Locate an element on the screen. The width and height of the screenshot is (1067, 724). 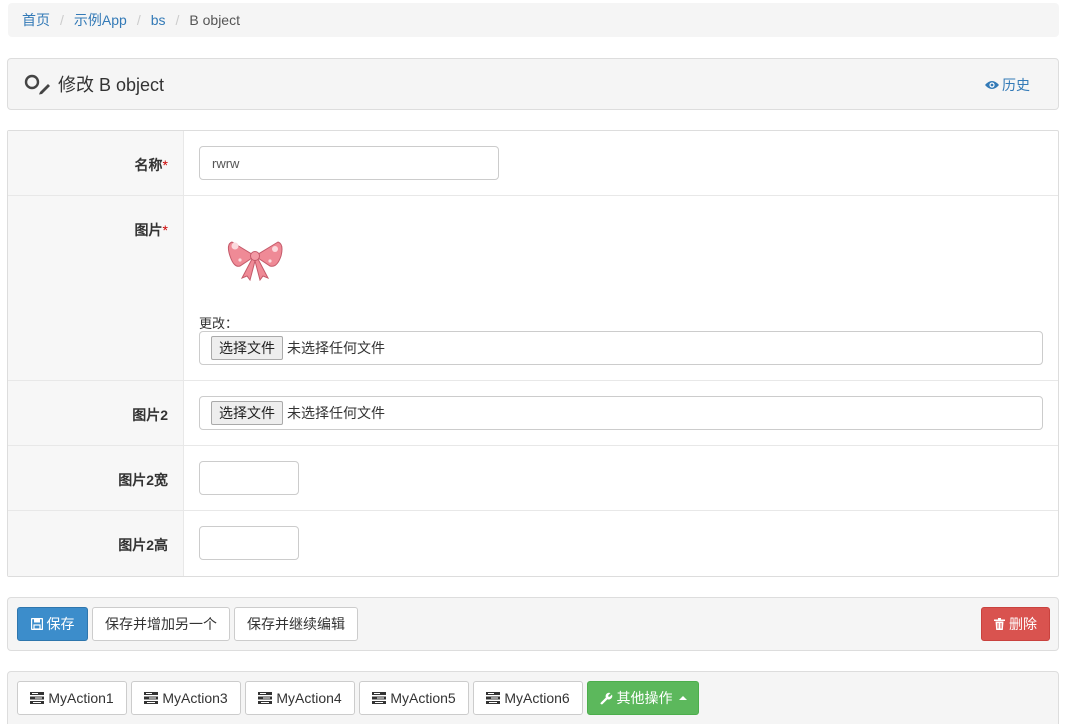
image2-label: 图片2 is located at coordinates (96, 413).